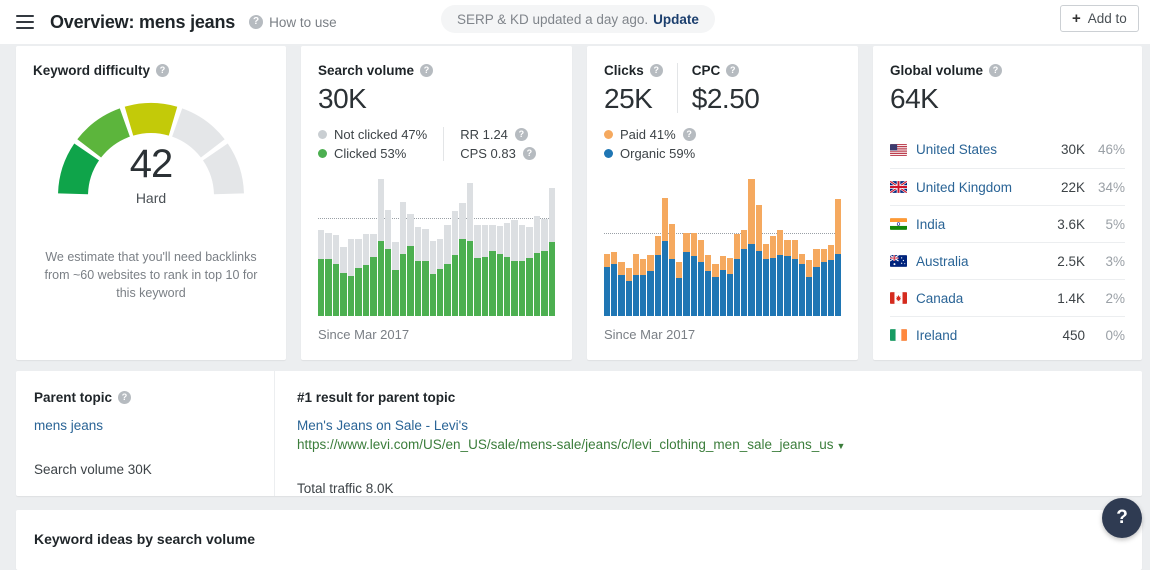  Describe the element at coordinates (986, 261) in the screenshot. I see `country-name-link: Australia` at that location.